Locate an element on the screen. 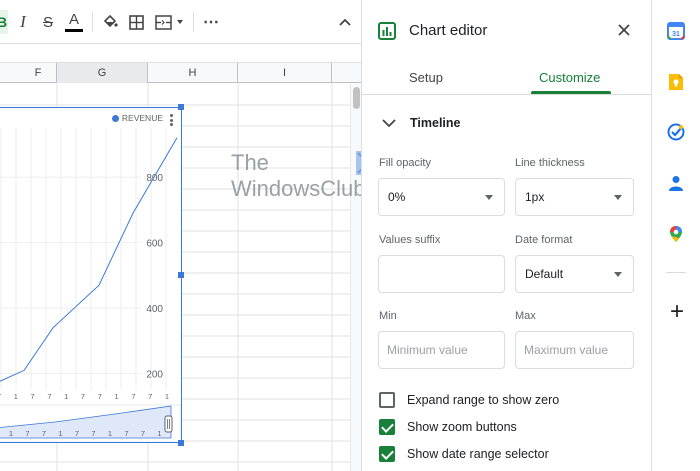 The height and width of the screenshot is (471, 700). chart-menu-icon is located at coordinates (171, 120).